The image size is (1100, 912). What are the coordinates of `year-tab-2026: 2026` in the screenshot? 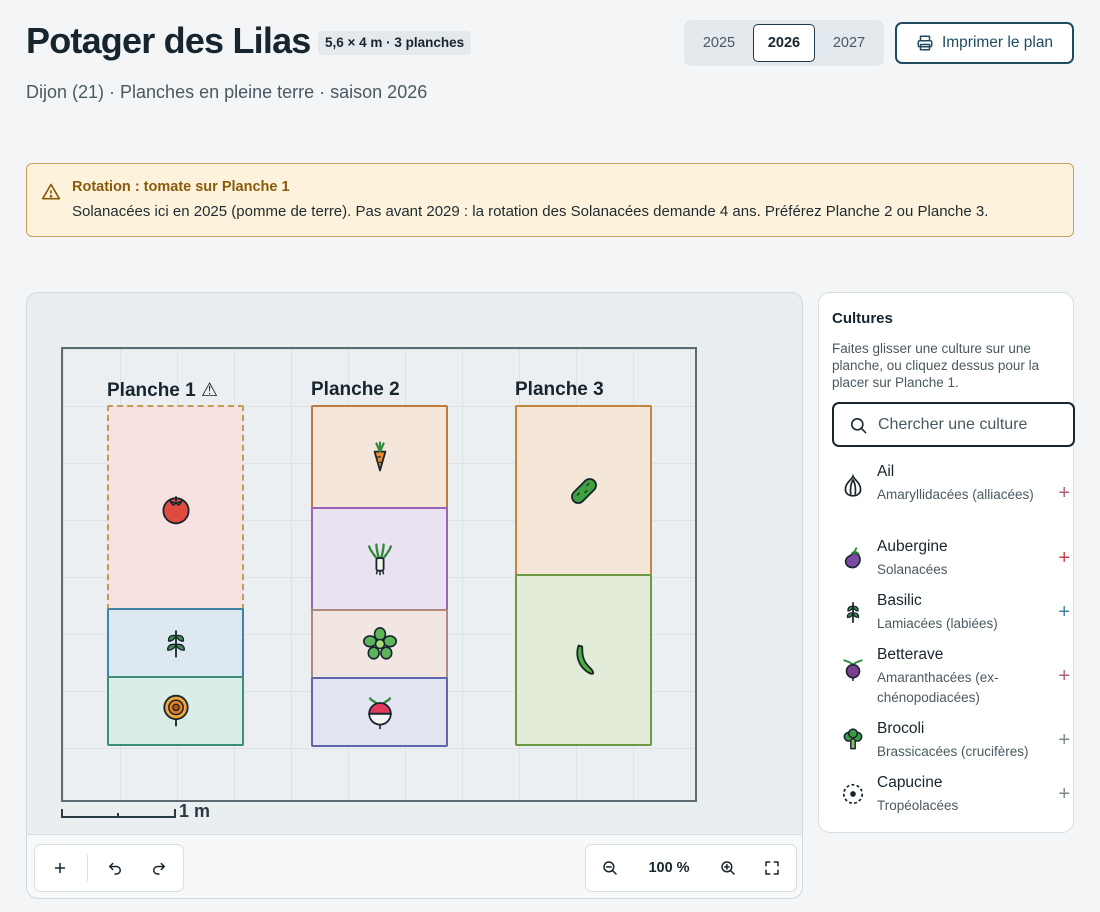 It's located at (784, 43).